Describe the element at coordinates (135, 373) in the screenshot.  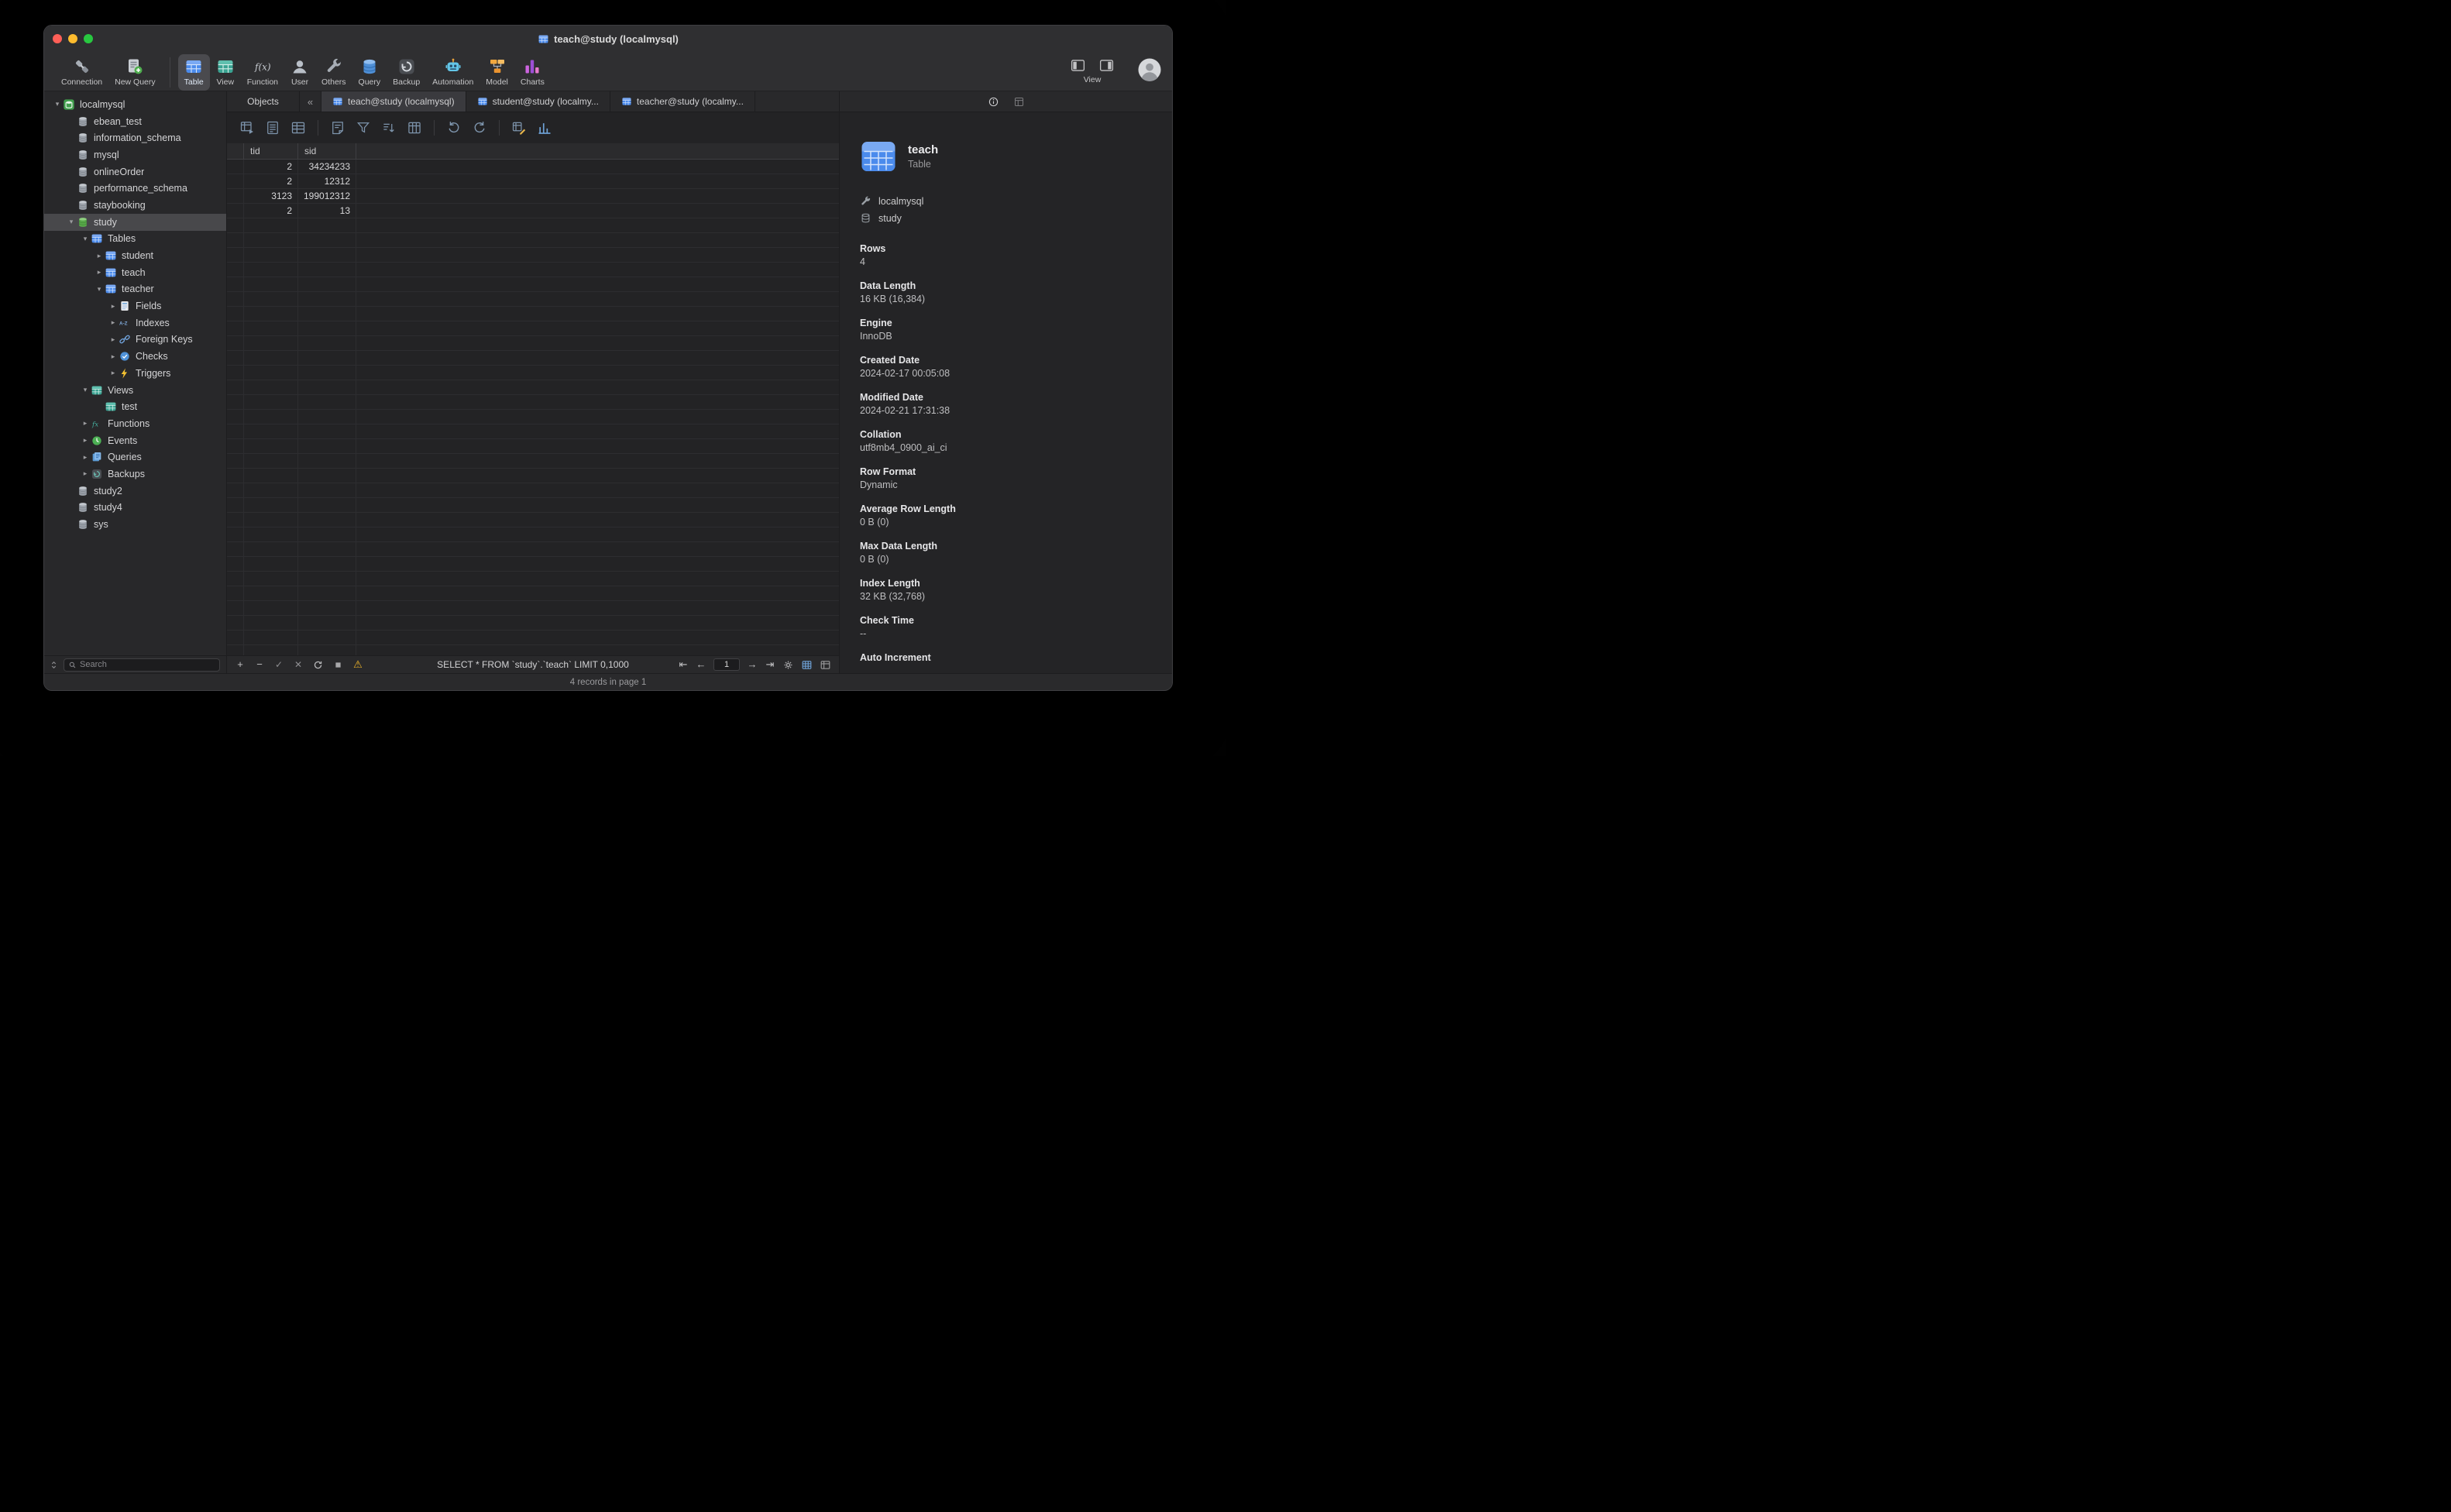
I see `sidebar-item-triggers: ▸ Triggers` at that location.